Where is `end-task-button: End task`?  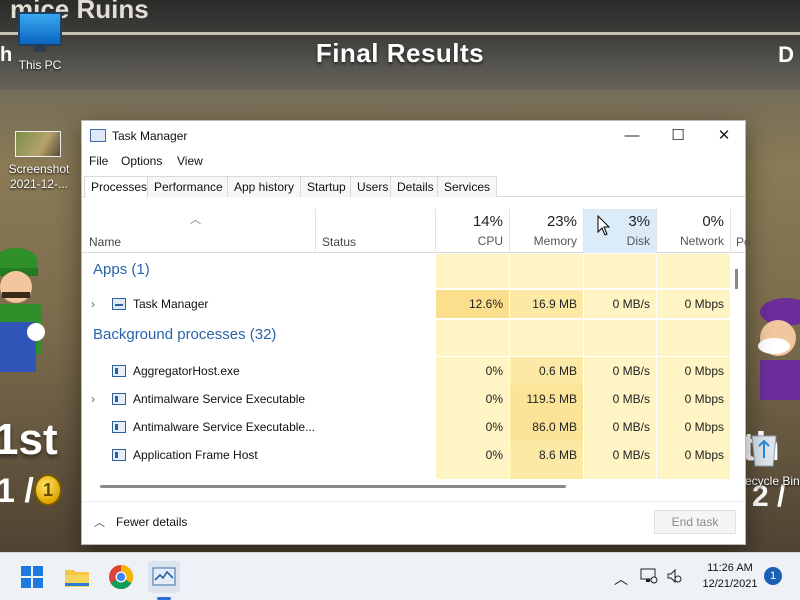
end-task-button: End task is located at coordinates (695, 522).